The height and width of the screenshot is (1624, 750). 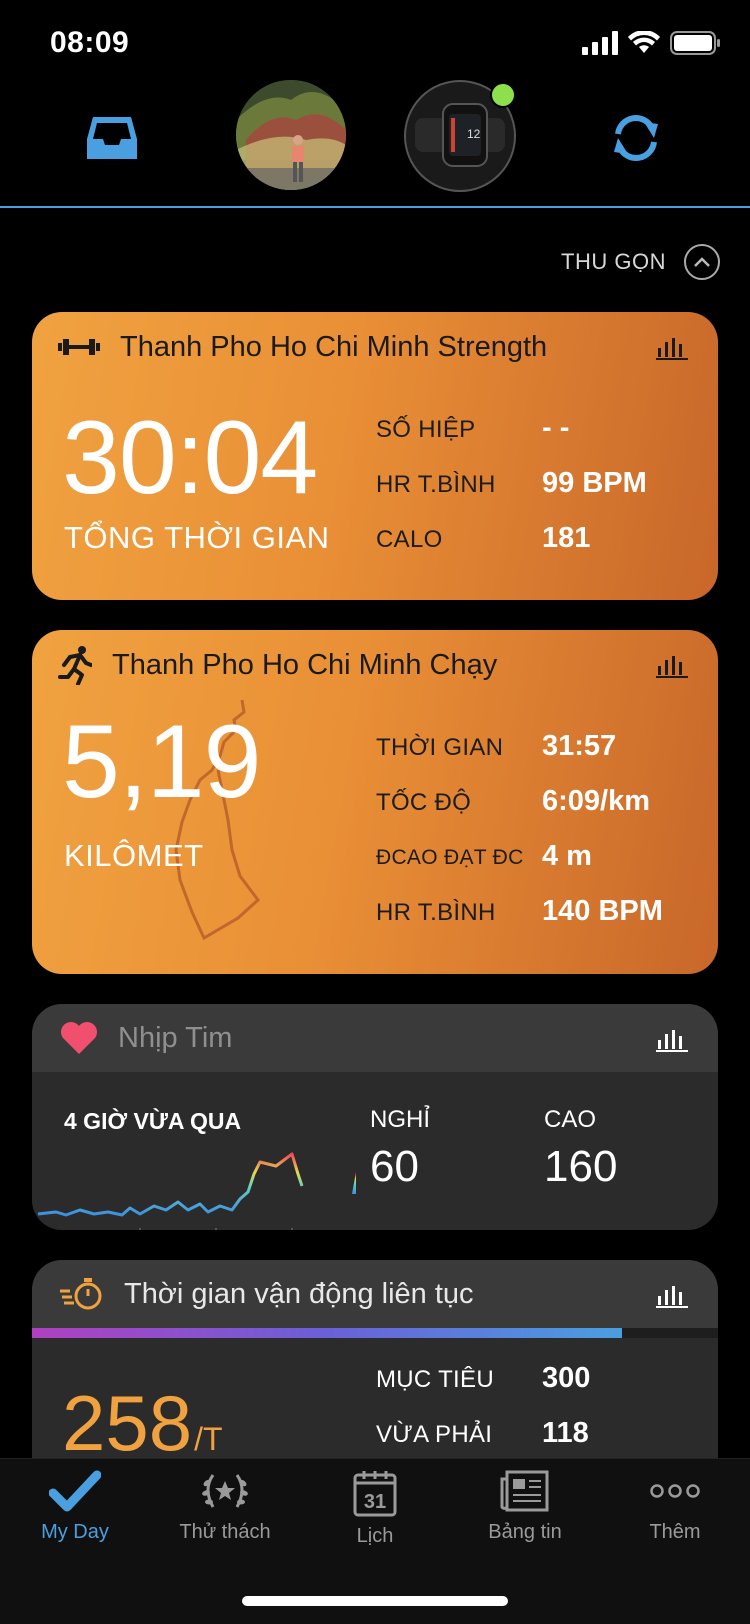 What do you see at coordinates (675, 1506) in the screenshot?
I see `tab-more: Thêm` at bounding box center [675, 1506].